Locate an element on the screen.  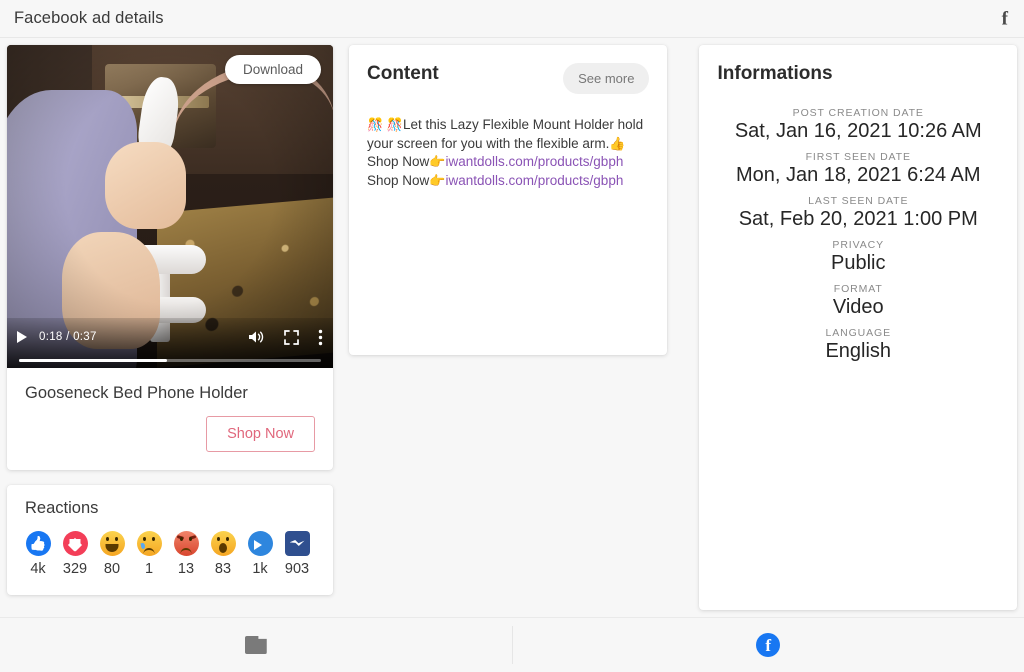
reaction-wow: 83 is located at coordinates (223, 554).